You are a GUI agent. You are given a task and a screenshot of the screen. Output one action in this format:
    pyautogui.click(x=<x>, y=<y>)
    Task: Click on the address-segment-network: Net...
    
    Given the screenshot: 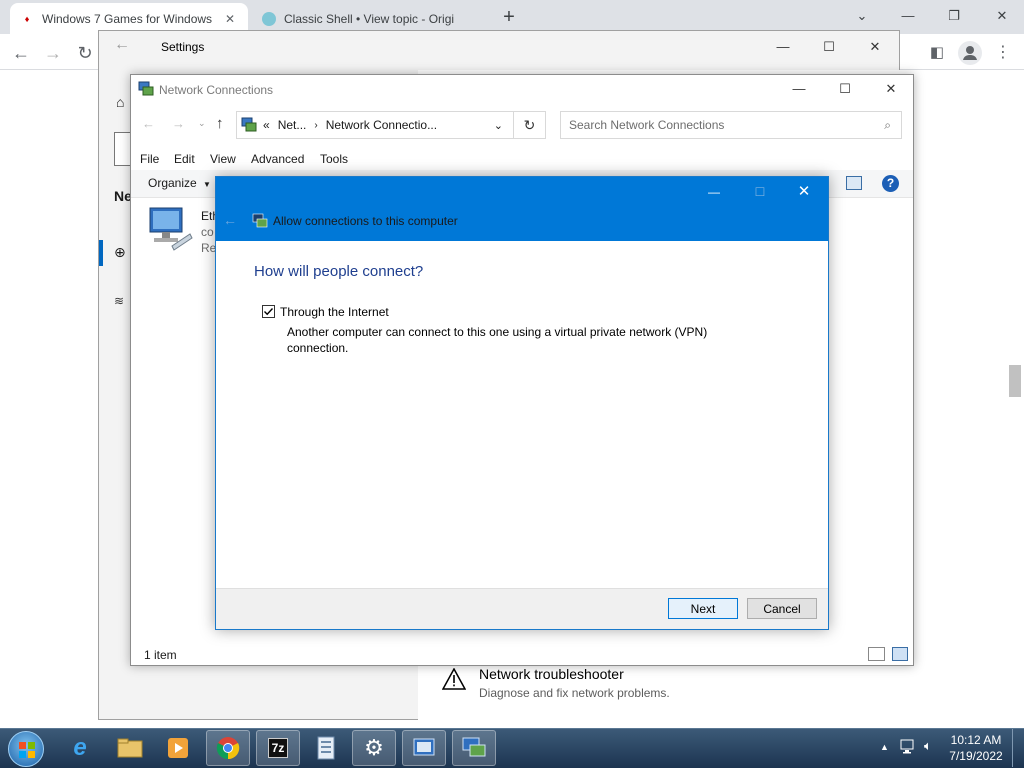 What is the action you would take?
    pyautogui.click(x=292, y=125)
    